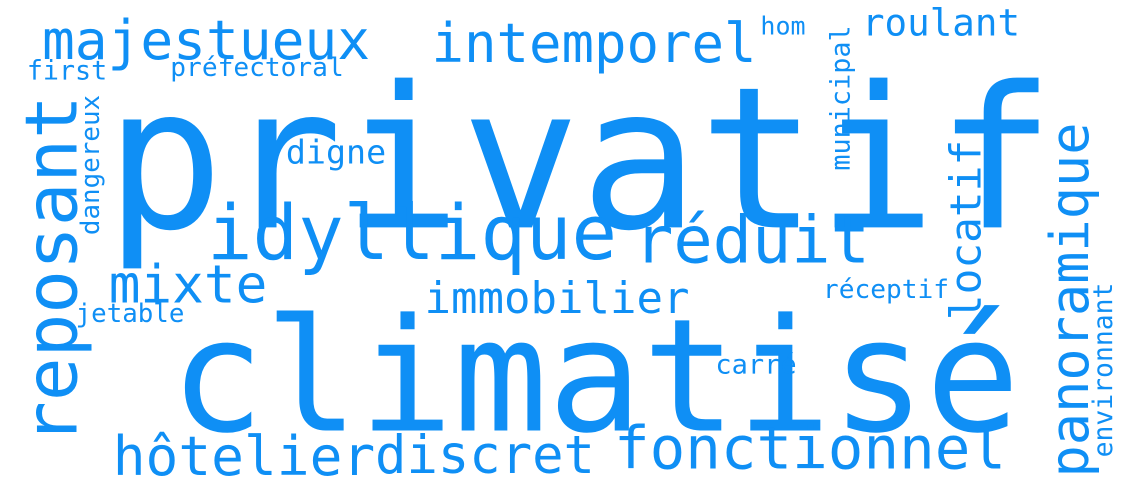 Image resolution: width=1130 pixels, height=492 pixels. I want to click on word-intemporel: intemporel, so click(593, 44).